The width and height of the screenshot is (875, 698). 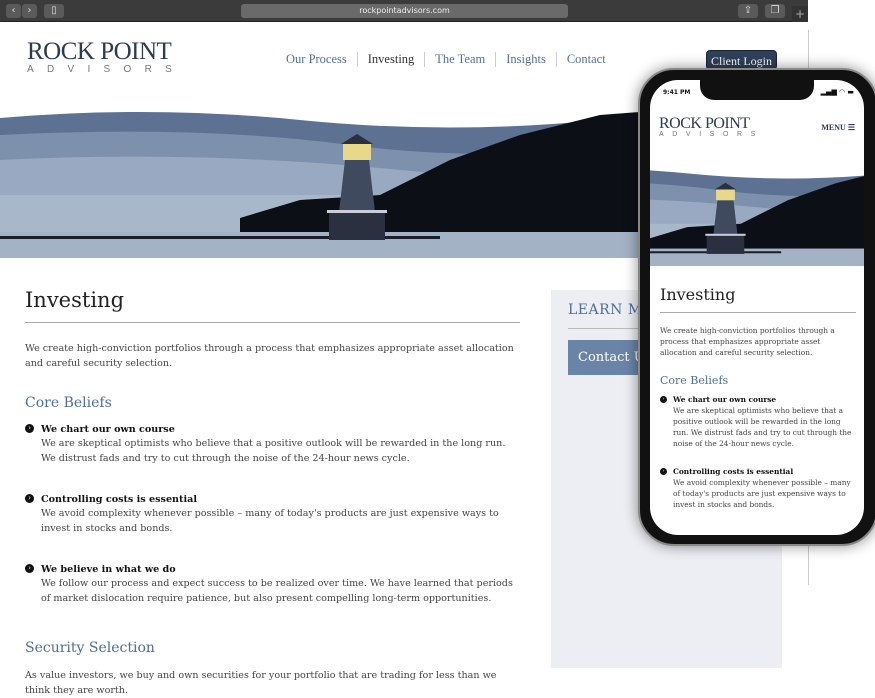 What do you see at coordinates (321, 59) in the screenshot?
I see `nav-our-process: Our Process` at bounding box center [321, 59].